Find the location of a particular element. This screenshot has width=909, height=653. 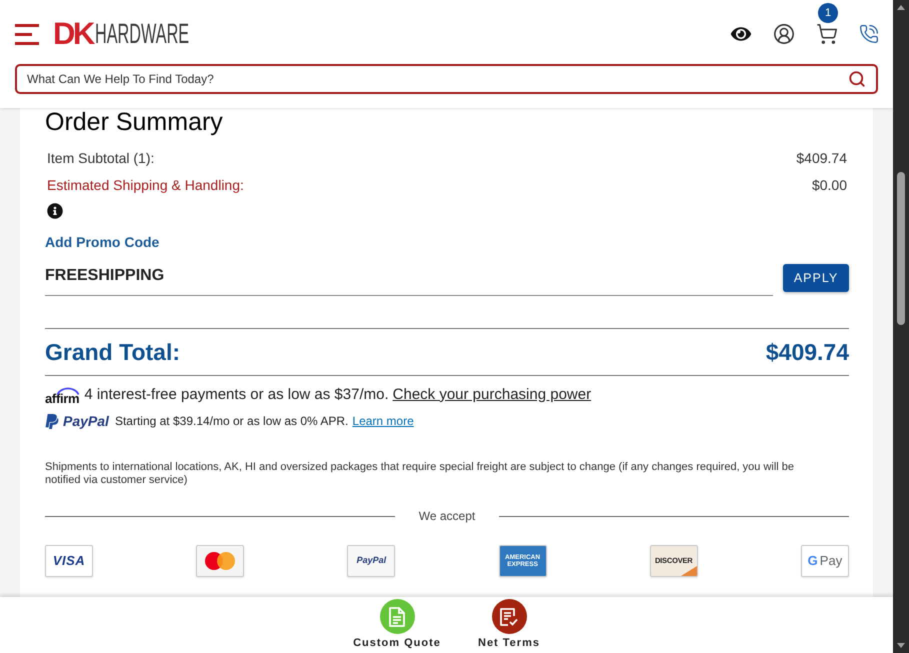

scrollbar is located at coordinates (901, 326).